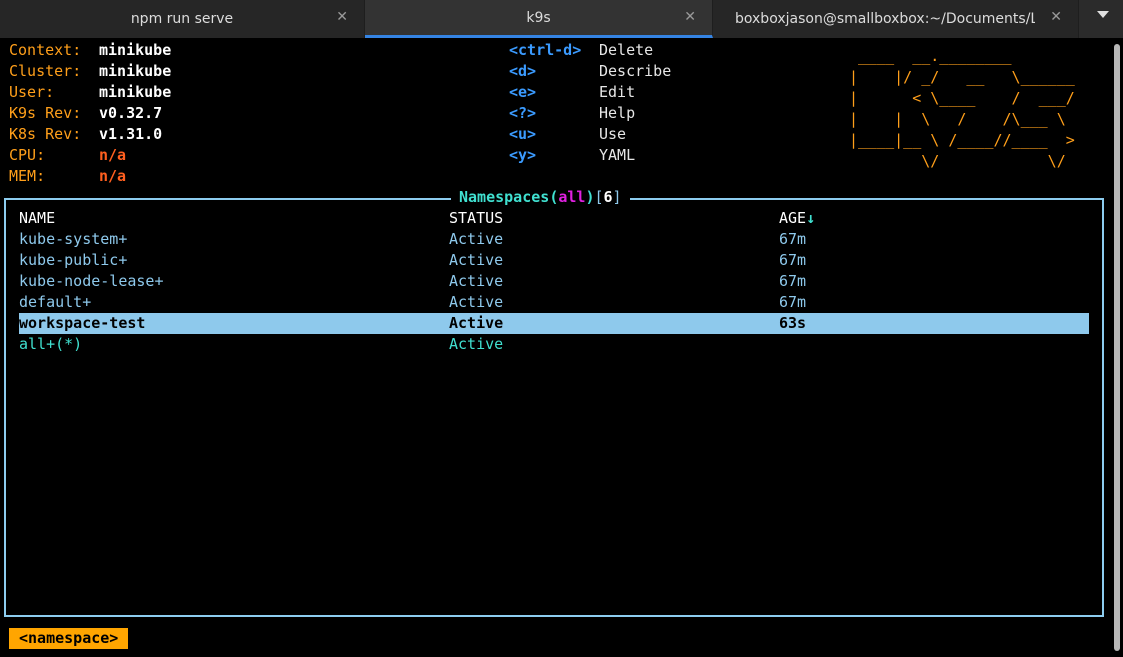 The height and width of the screenshot is (657, 1123). I want to click on panel-title: Namespaces(all)[6], so click(540, 197).